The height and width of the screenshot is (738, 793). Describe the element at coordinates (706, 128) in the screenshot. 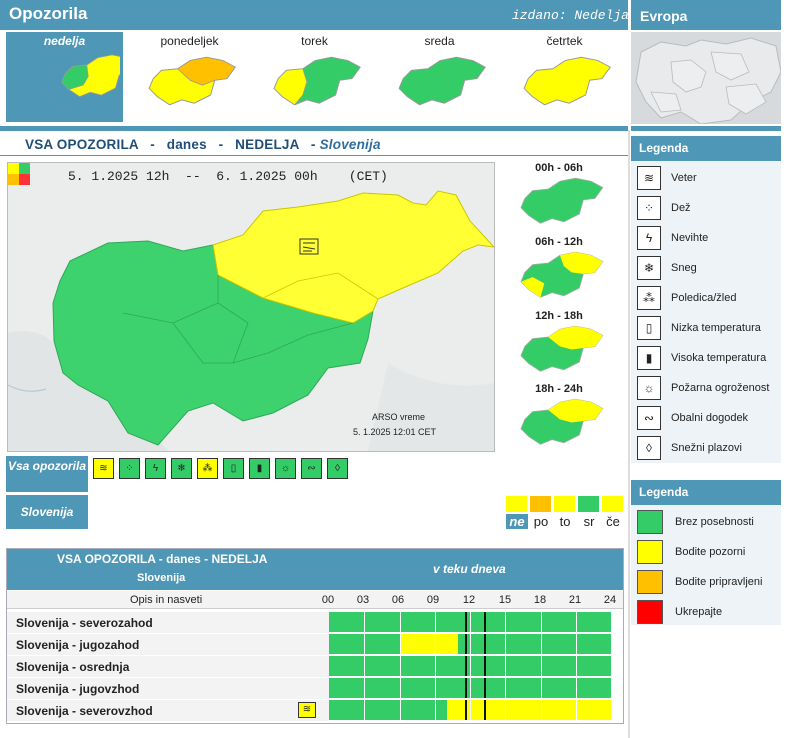

I see `header-divider-right` at that location.